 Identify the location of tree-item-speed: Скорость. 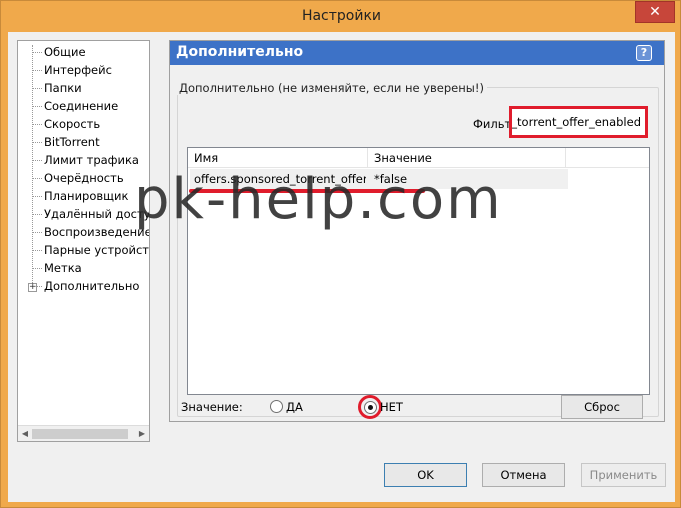
(66, 124).